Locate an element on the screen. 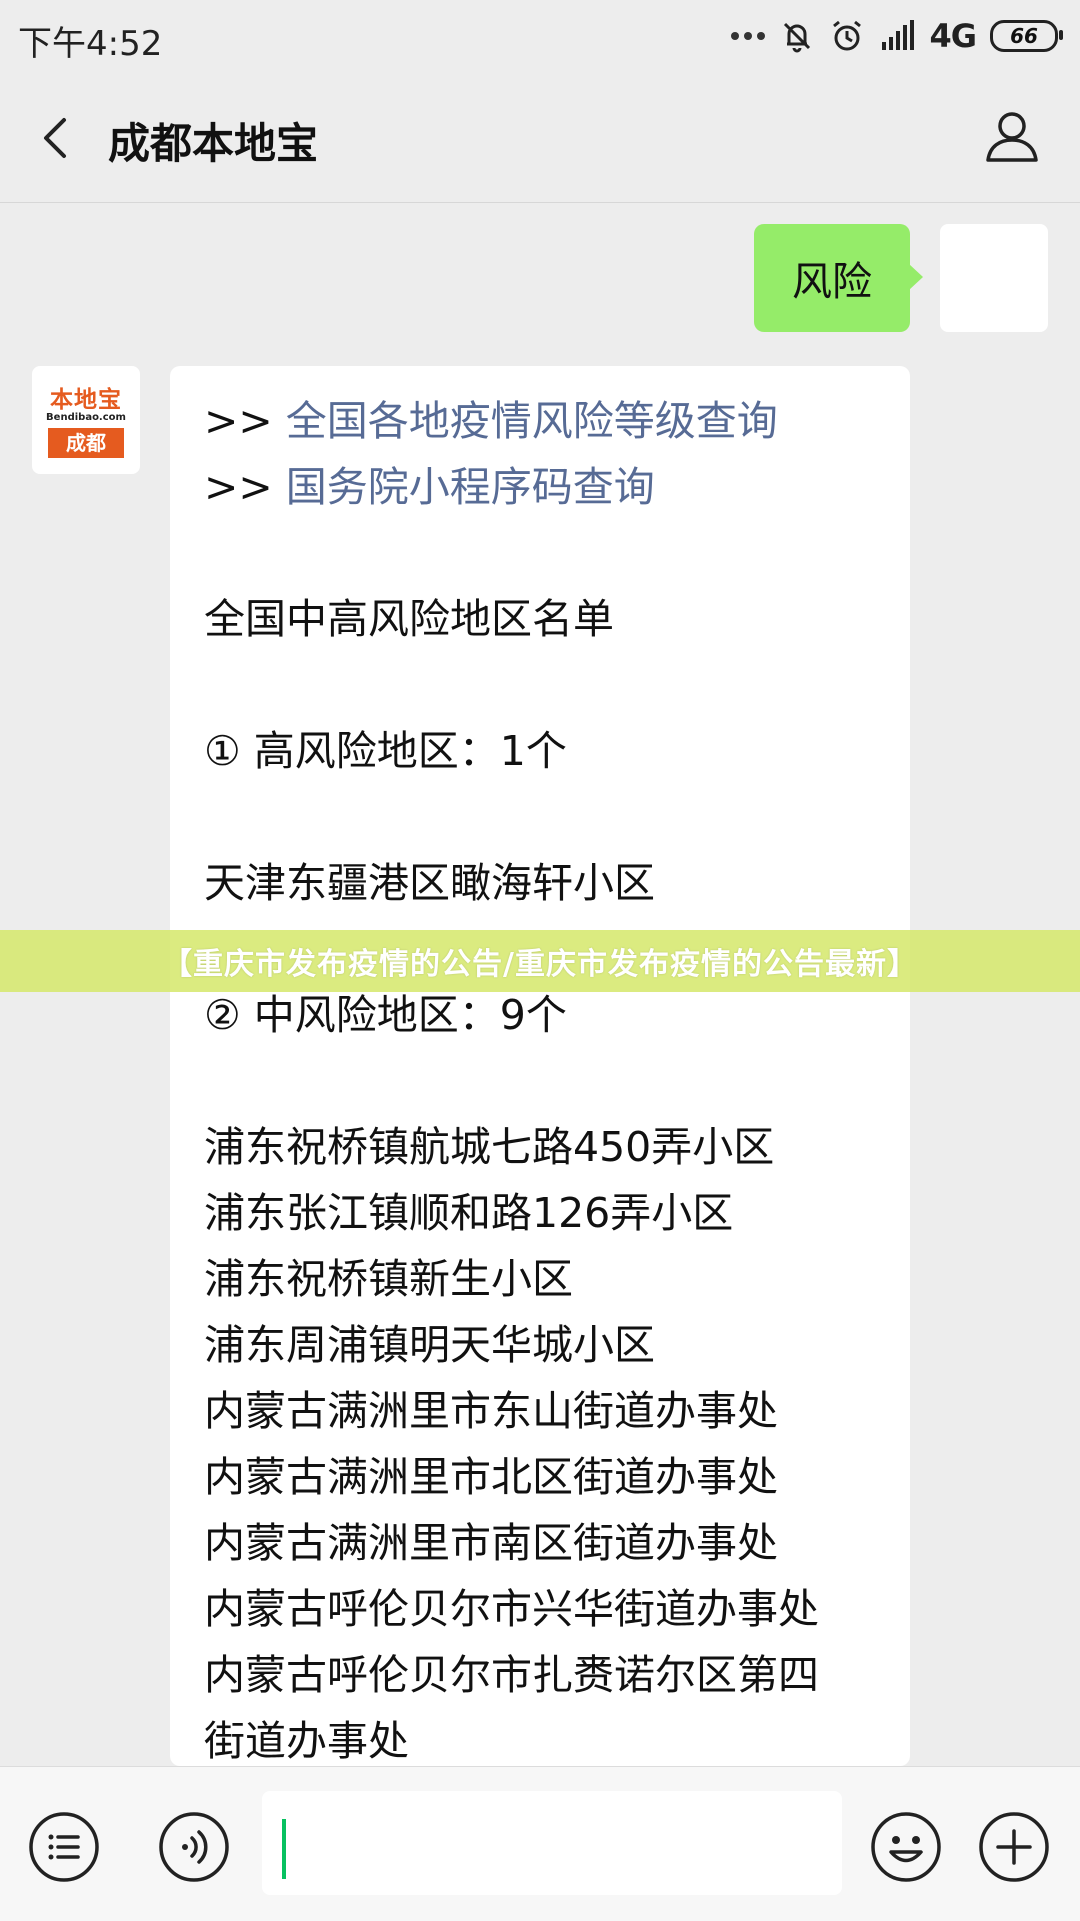 The width and height of the screenshot is (1080, 1921). voice-icon is located at coordinates (194, 1847).